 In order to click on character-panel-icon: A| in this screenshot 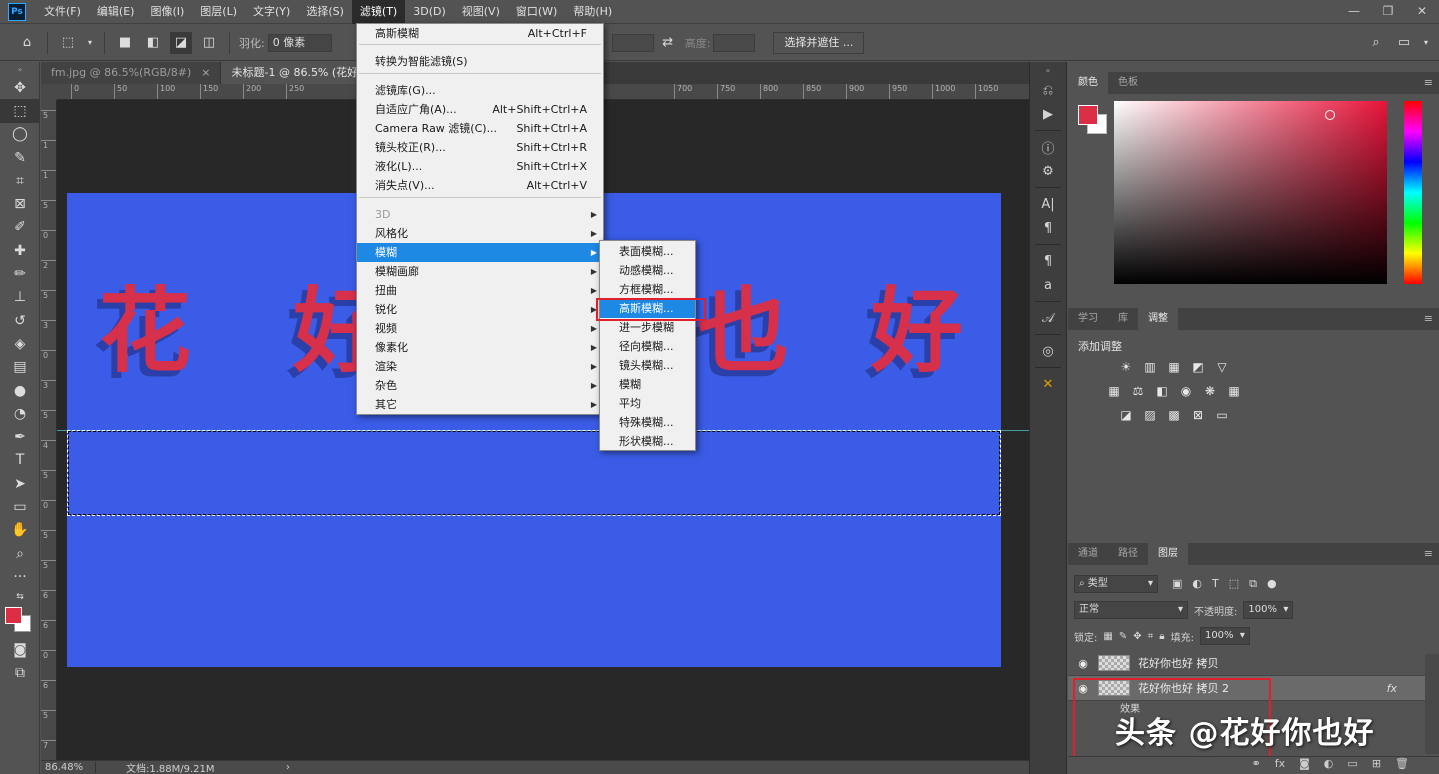, I will do `click(1048, 204)`.